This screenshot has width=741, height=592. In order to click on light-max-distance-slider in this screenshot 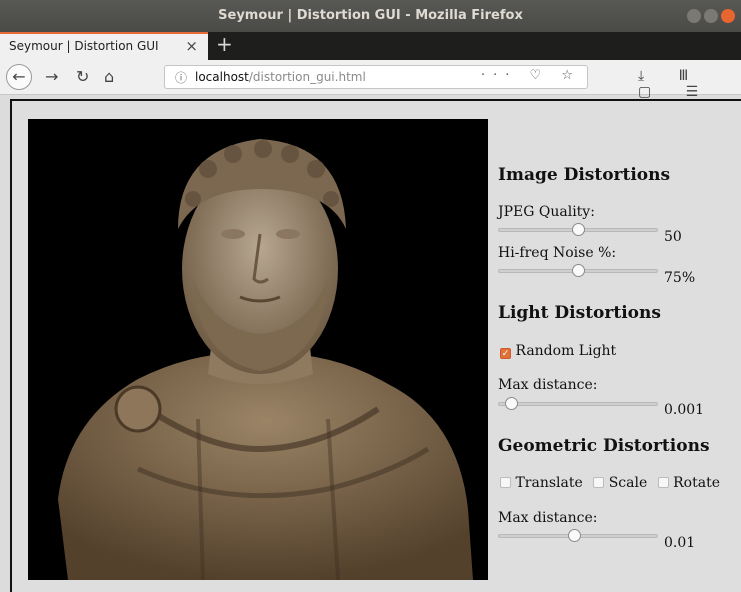, I will do `click(578, 403)`.